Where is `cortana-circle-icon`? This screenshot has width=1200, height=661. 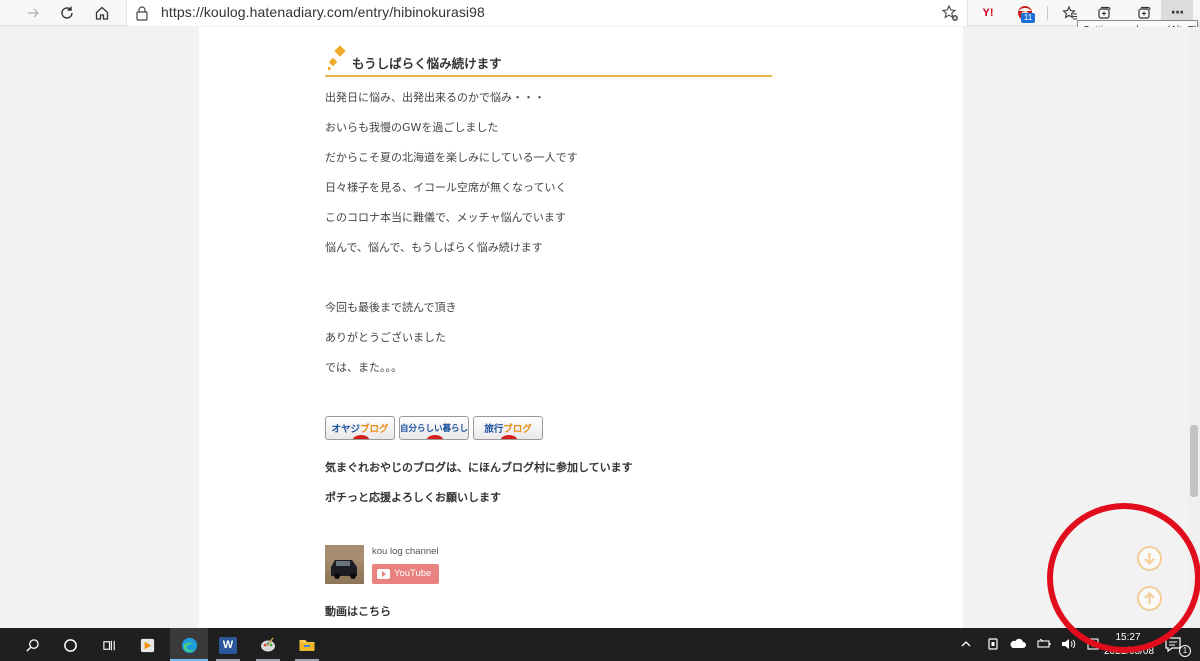 cortana-circle-icon is located at coordinates (70, 645).